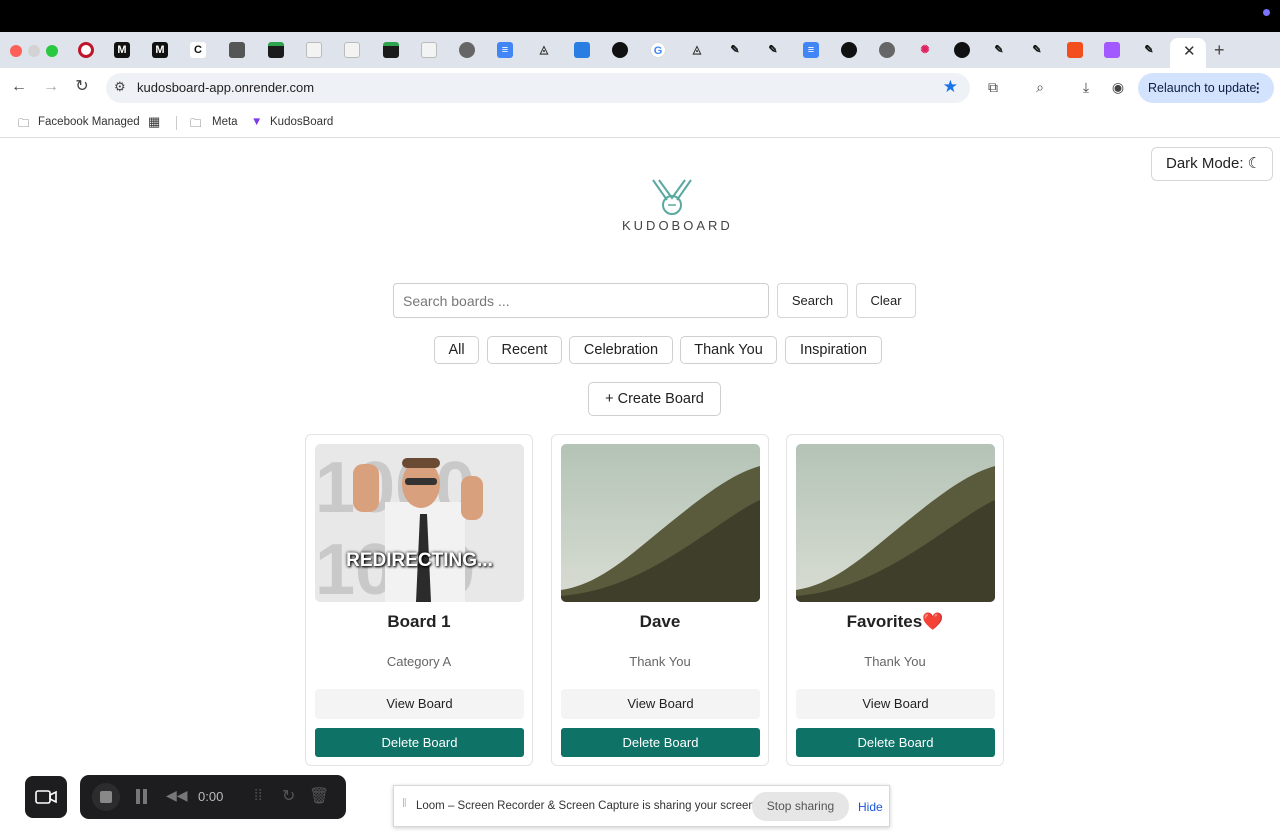 This screenshot has width=1280, height=832. What do you see at coordinates (660, 621) in the screenshot?
I see `board-title: Dave` at bounding box center [660, 621].